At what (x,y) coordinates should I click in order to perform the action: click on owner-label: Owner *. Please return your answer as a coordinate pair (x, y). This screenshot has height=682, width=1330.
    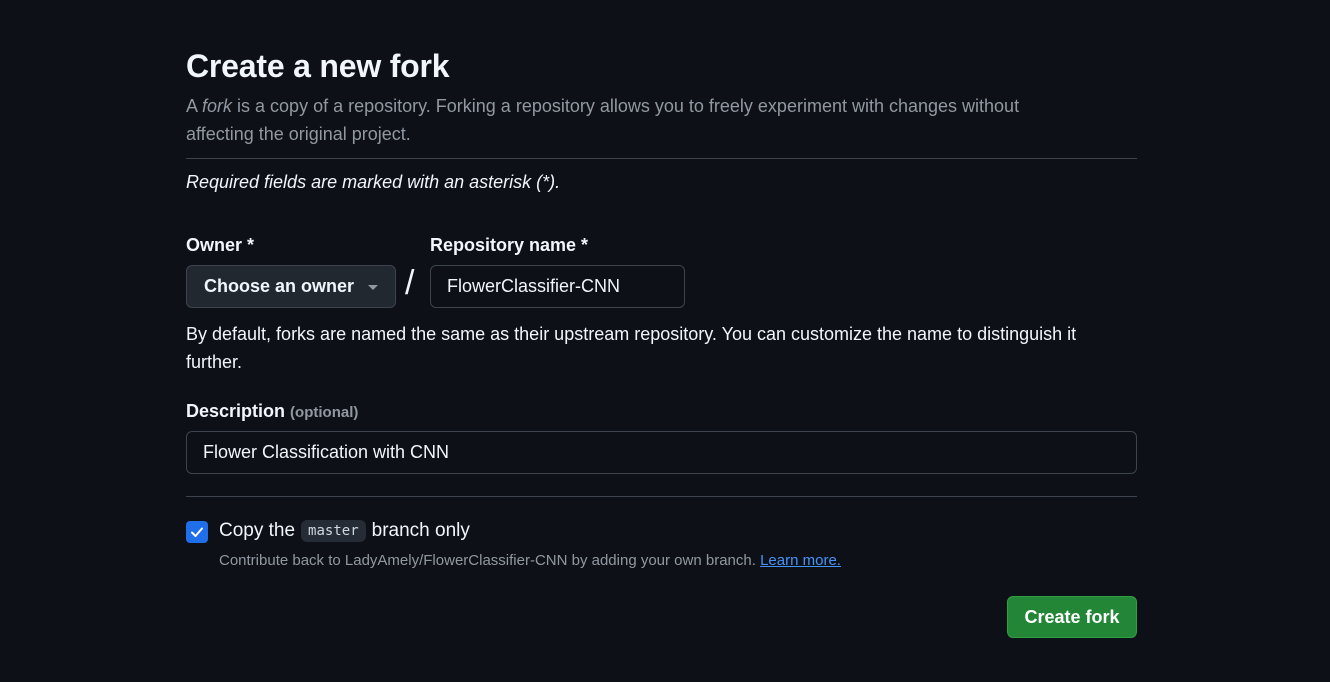
    Looking at the image, I should click on (220, 245).